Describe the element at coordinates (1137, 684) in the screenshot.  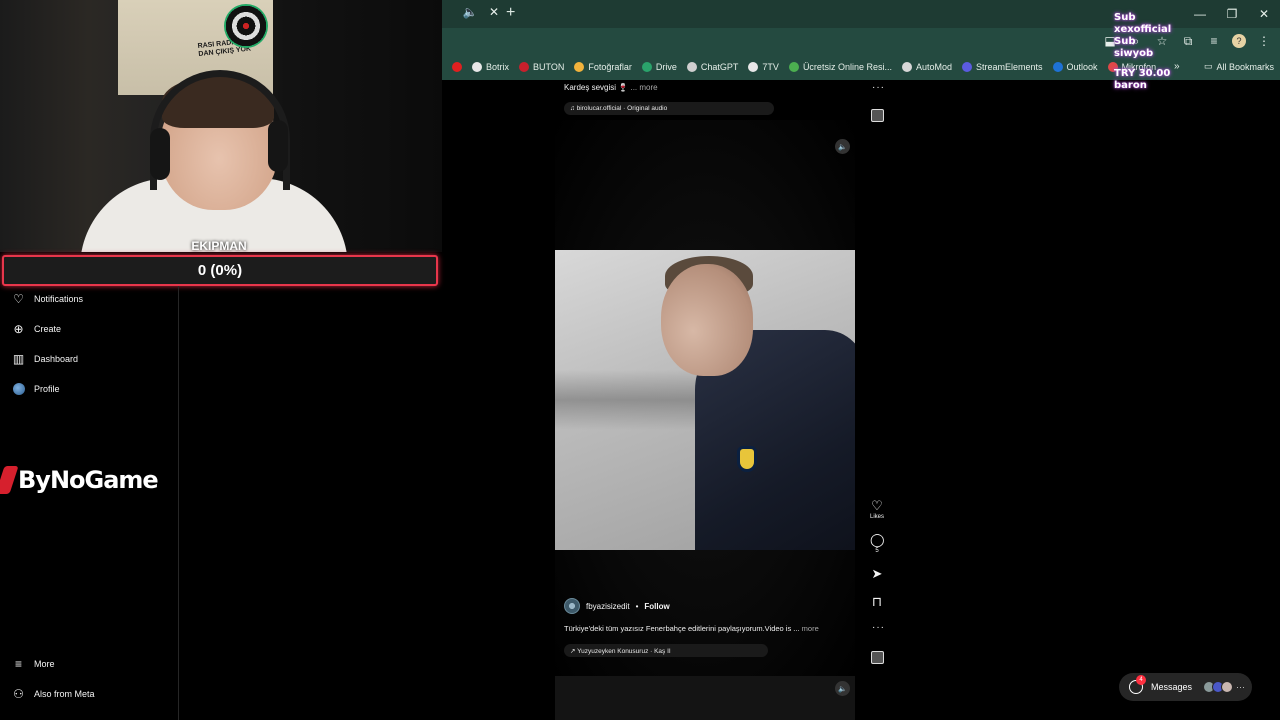
I see `messenger-icon: 4` at that location.